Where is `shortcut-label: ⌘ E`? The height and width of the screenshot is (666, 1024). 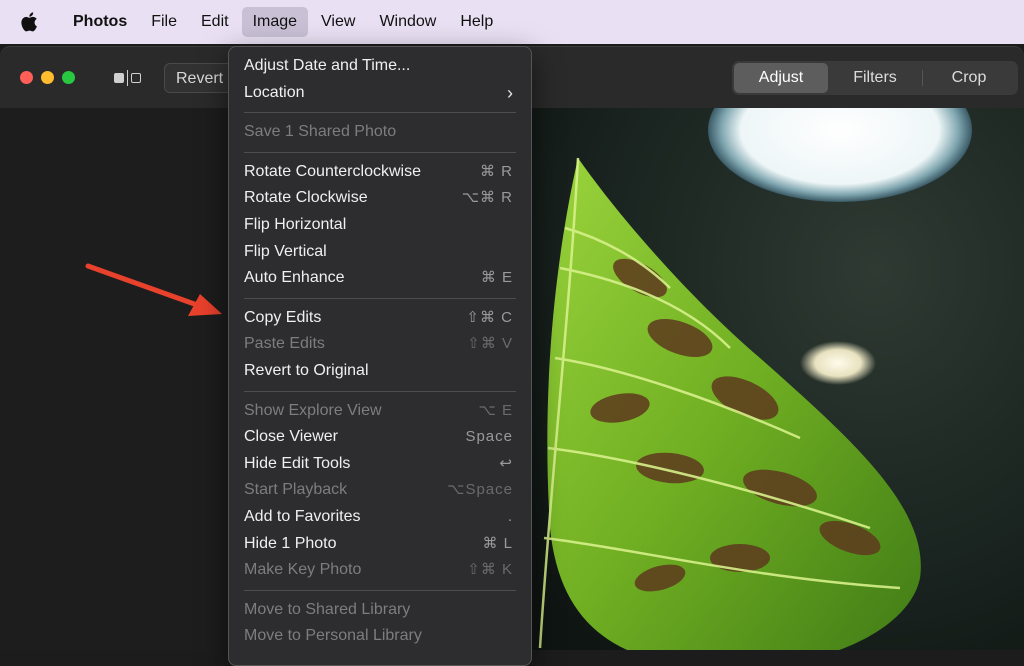
shortcut-label: ⌘ E is located at coordinates (496, 278).